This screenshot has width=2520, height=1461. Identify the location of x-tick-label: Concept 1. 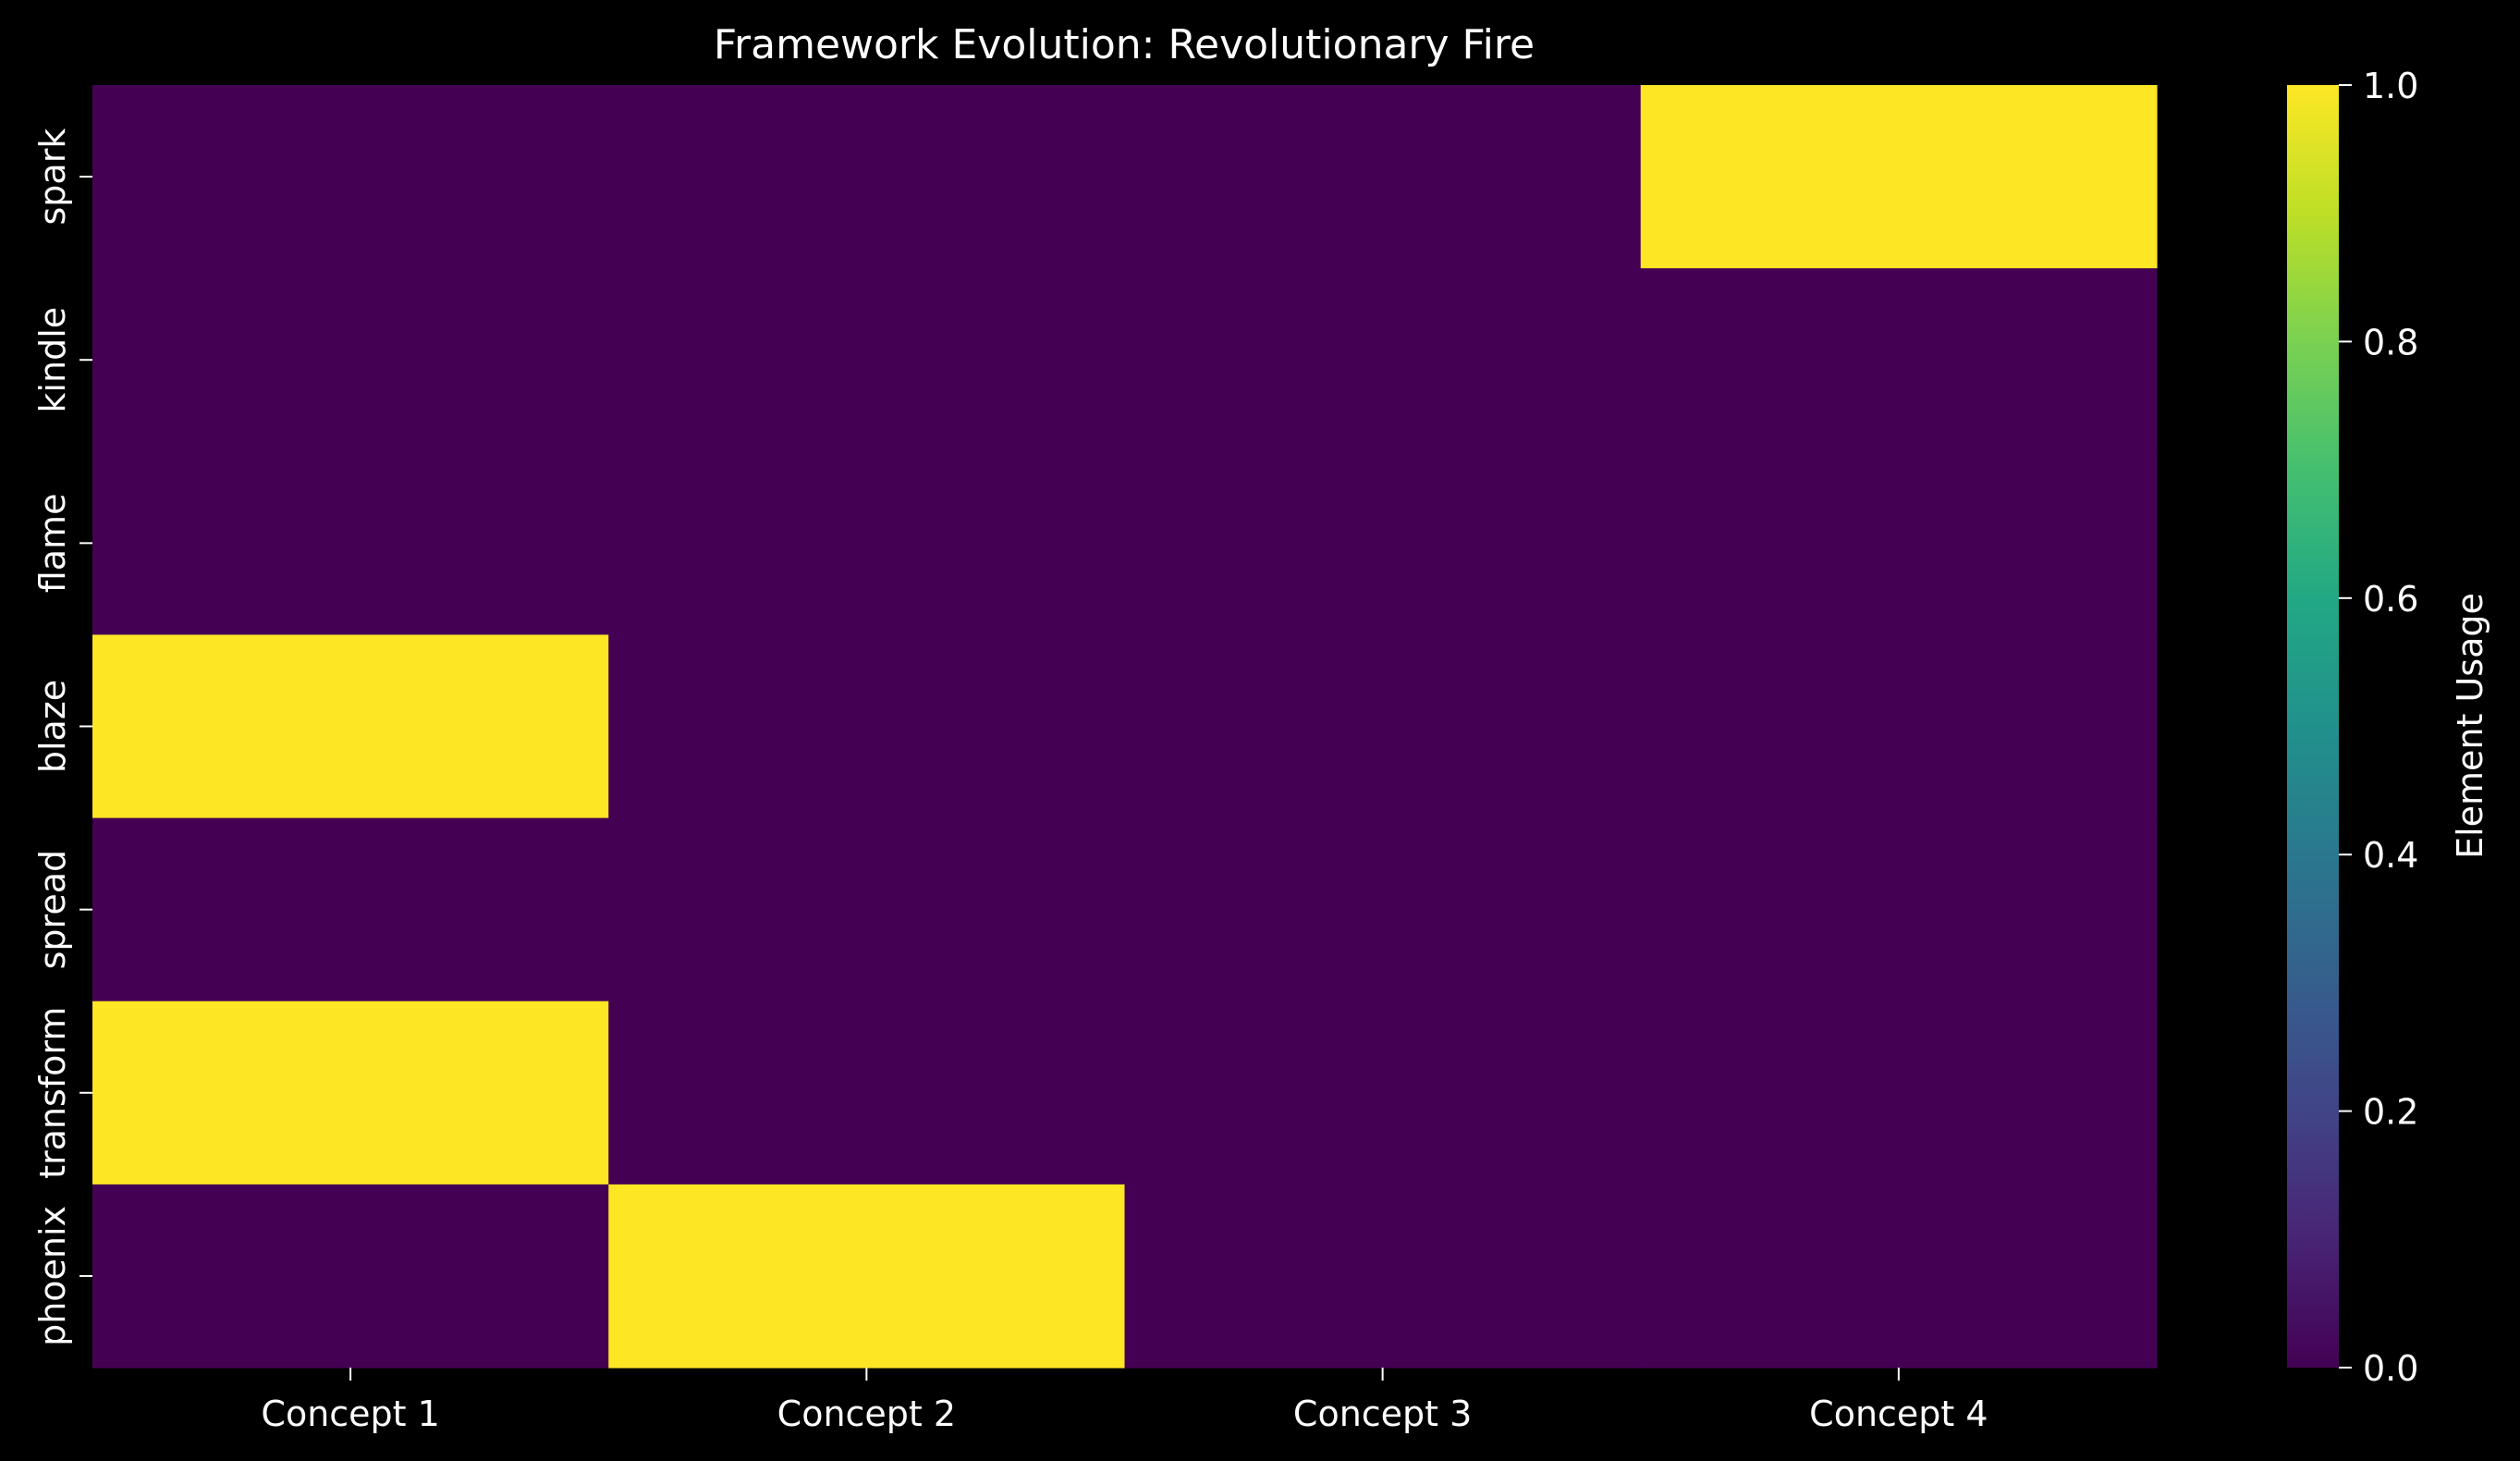
(350, 1413).